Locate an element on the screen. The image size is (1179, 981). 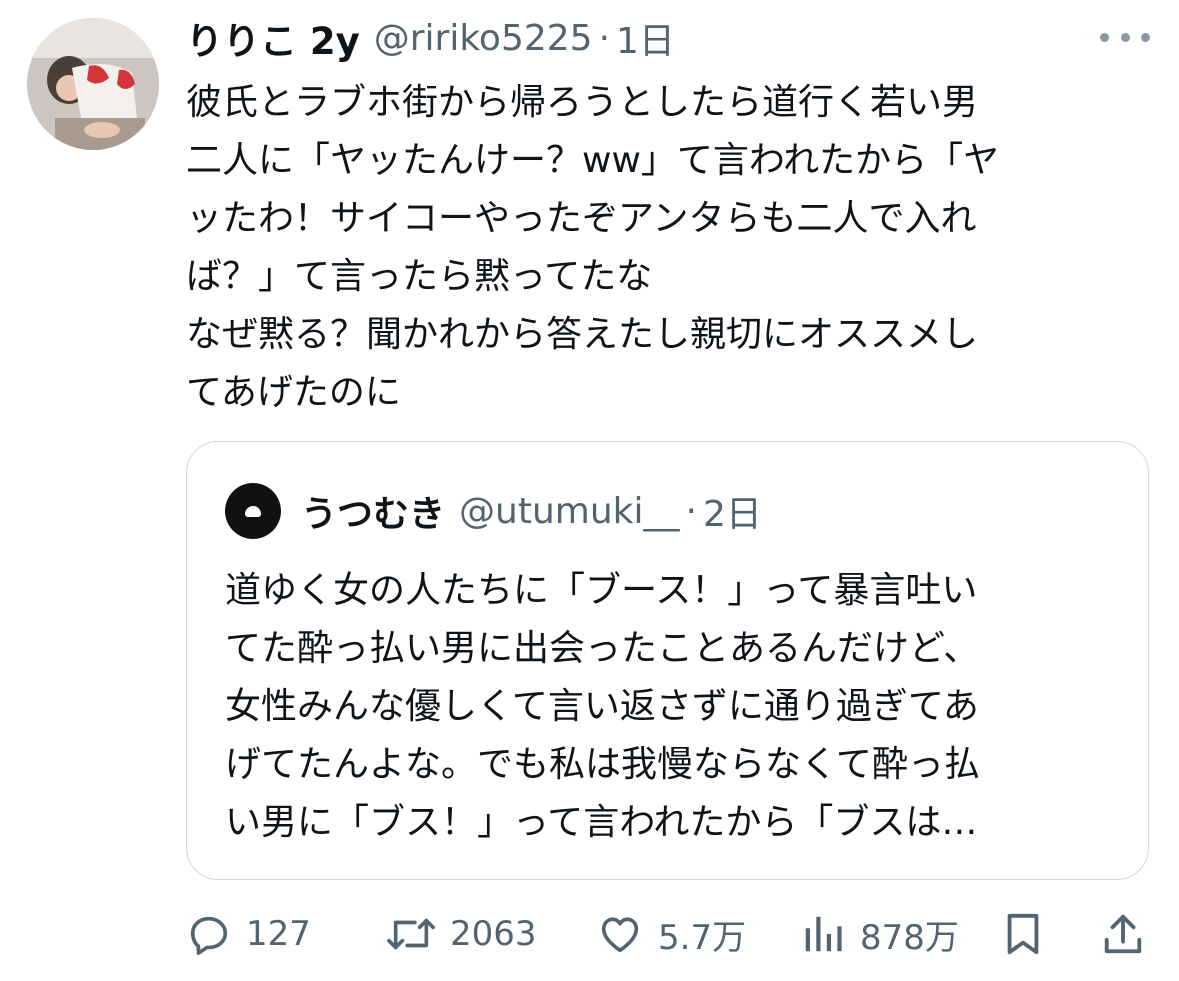
more-dots-icon is located at coordinates (1125, 37).